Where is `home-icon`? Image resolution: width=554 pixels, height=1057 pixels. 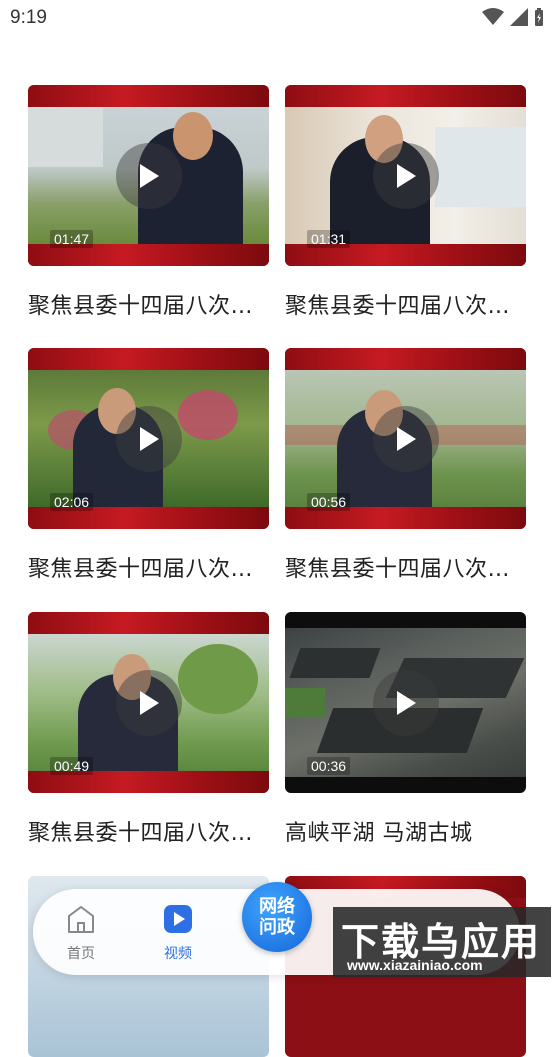 home-icon is located at coordinates (81, 919).